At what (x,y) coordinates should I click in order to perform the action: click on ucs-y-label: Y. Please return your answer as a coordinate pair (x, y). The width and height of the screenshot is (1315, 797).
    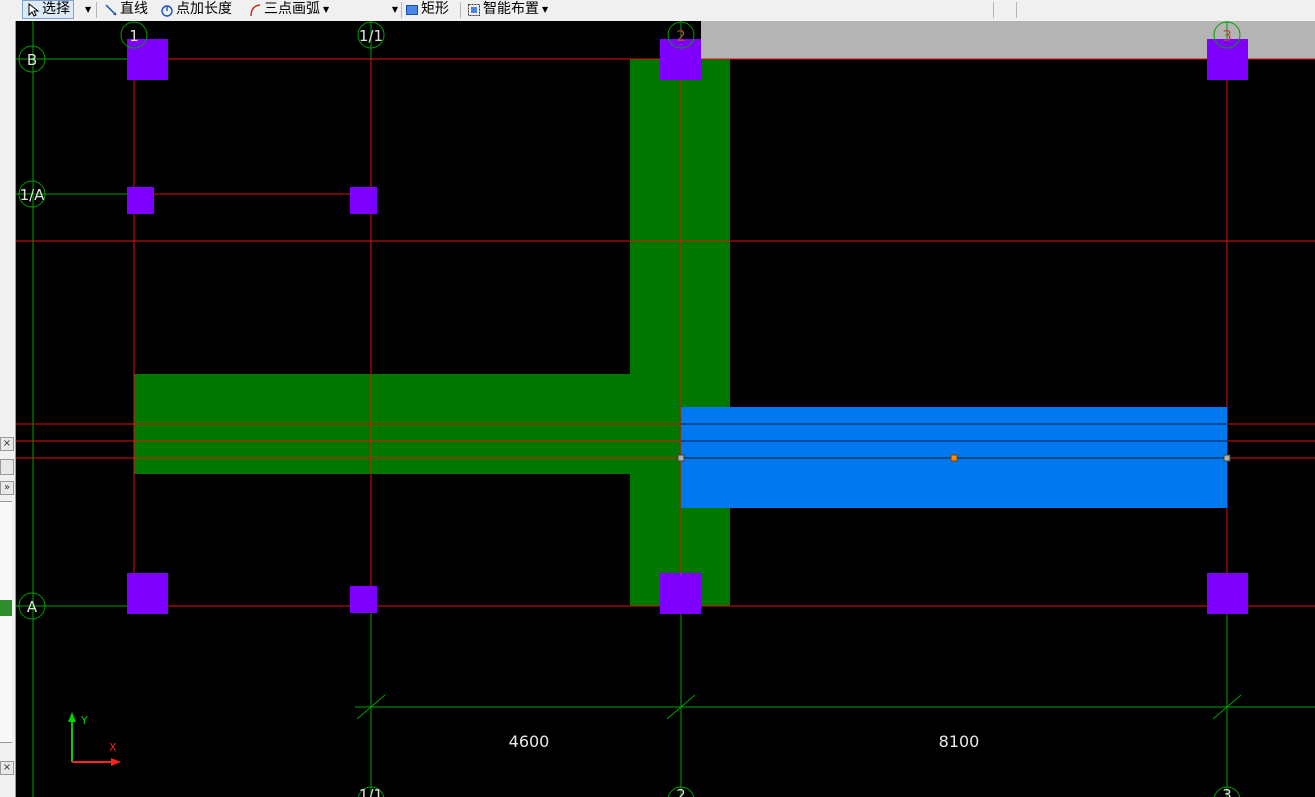
    Looking at the image, I should click on (84, 720).